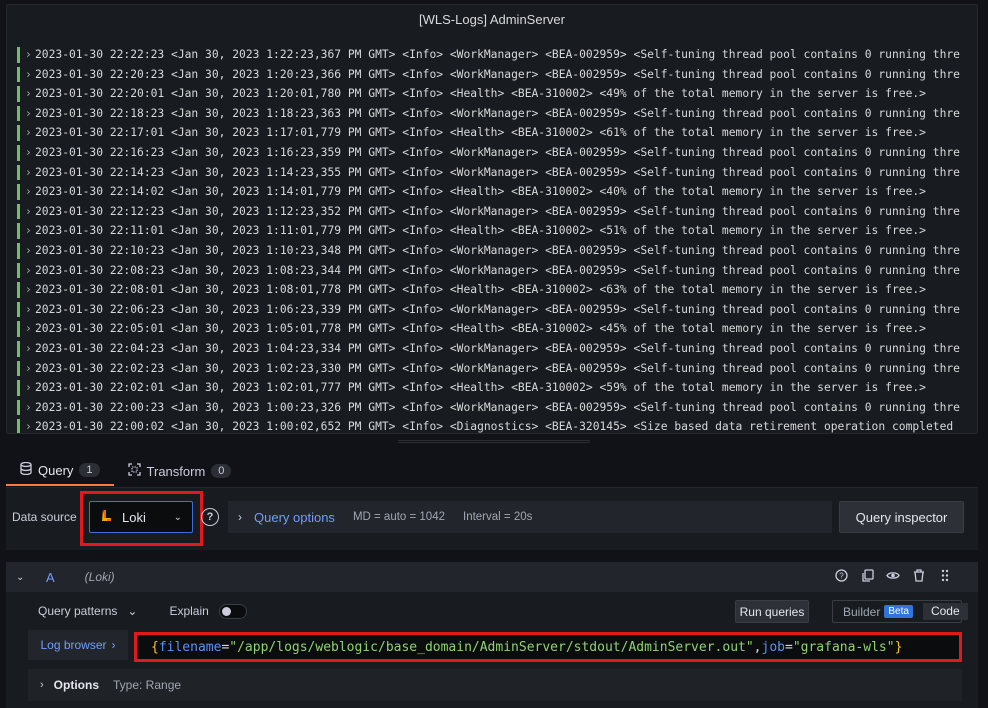  I want to click on query-actions: ?, so click(893, 577).